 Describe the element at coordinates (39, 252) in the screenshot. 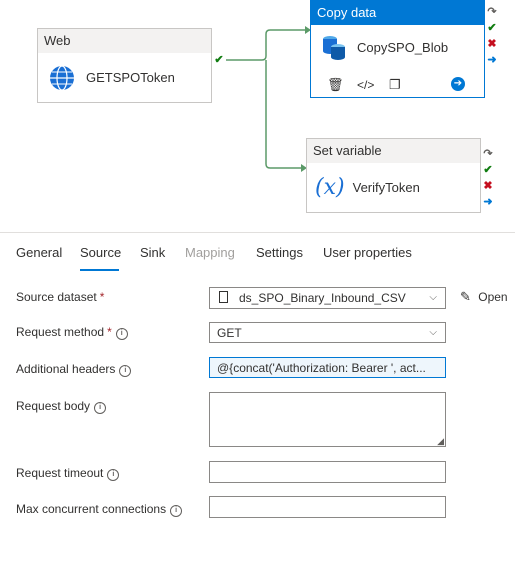

I see `tab-general: General` at that location.